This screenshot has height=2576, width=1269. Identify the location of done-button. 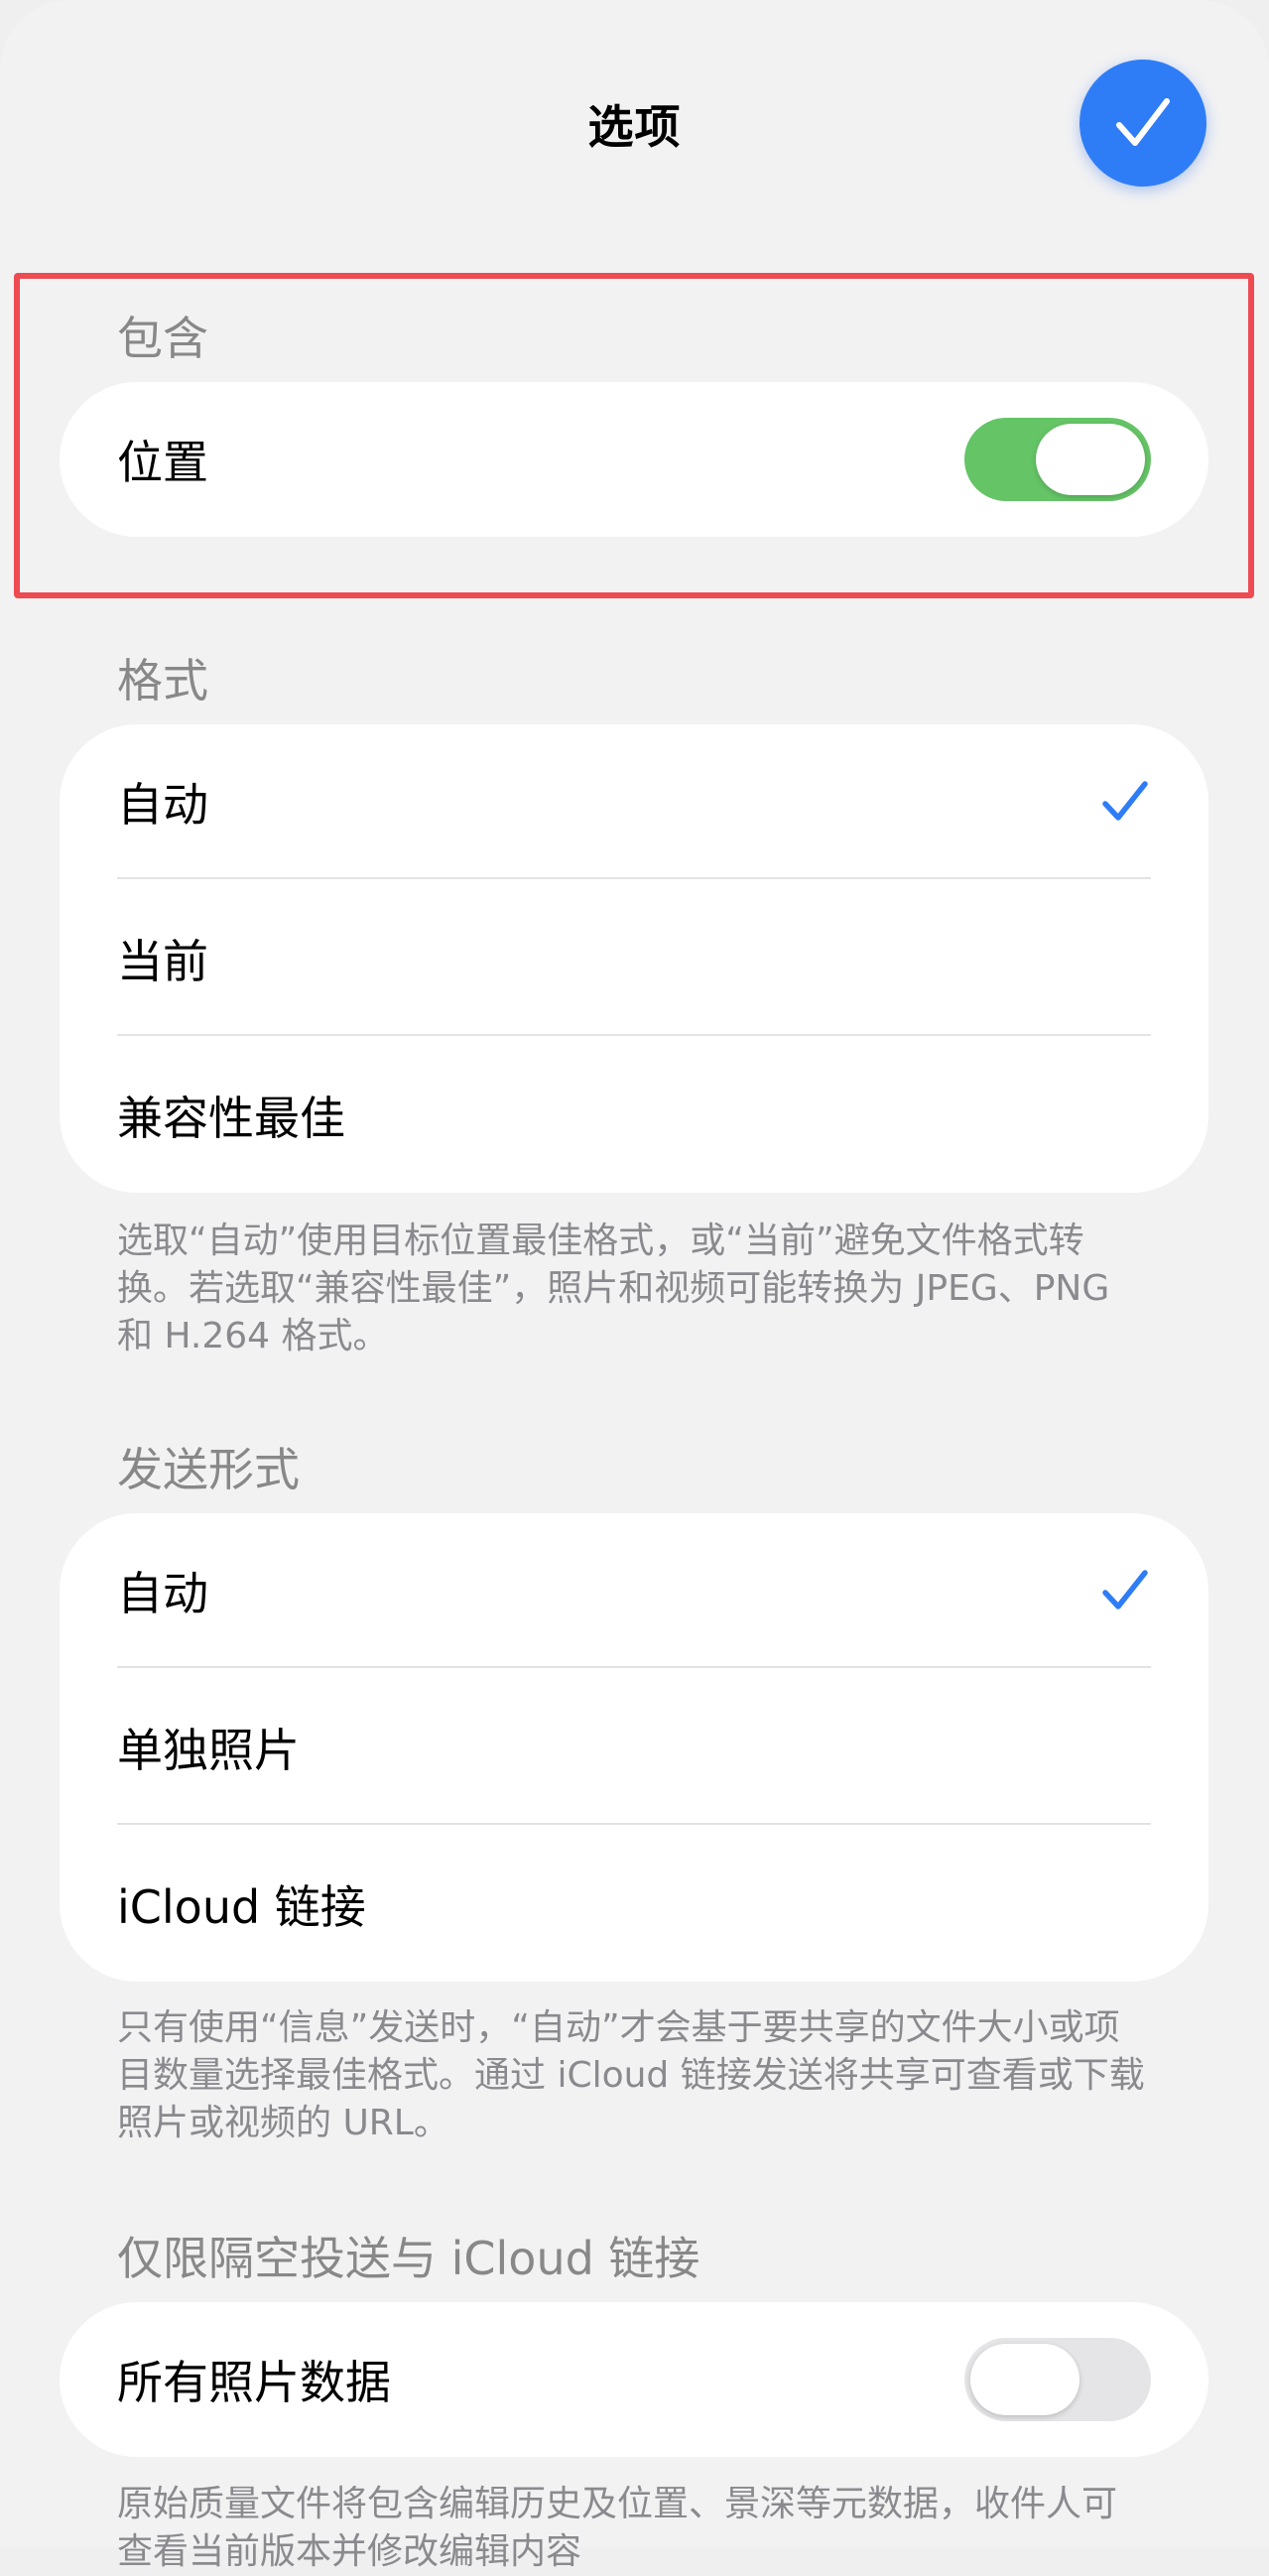
(1142, 124).